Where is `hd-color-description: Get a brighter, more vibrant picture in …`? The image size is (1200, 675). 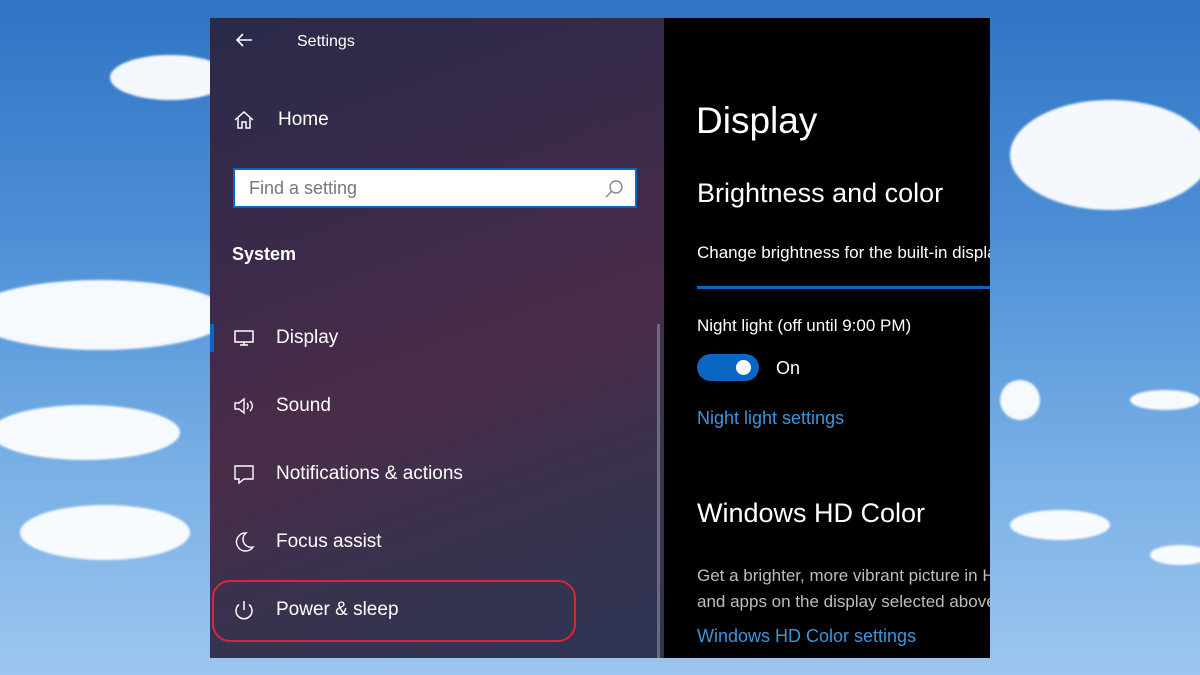 hd-color-description: Get a brighter, more vibrant picture in … is located at coordinates (843, 575).